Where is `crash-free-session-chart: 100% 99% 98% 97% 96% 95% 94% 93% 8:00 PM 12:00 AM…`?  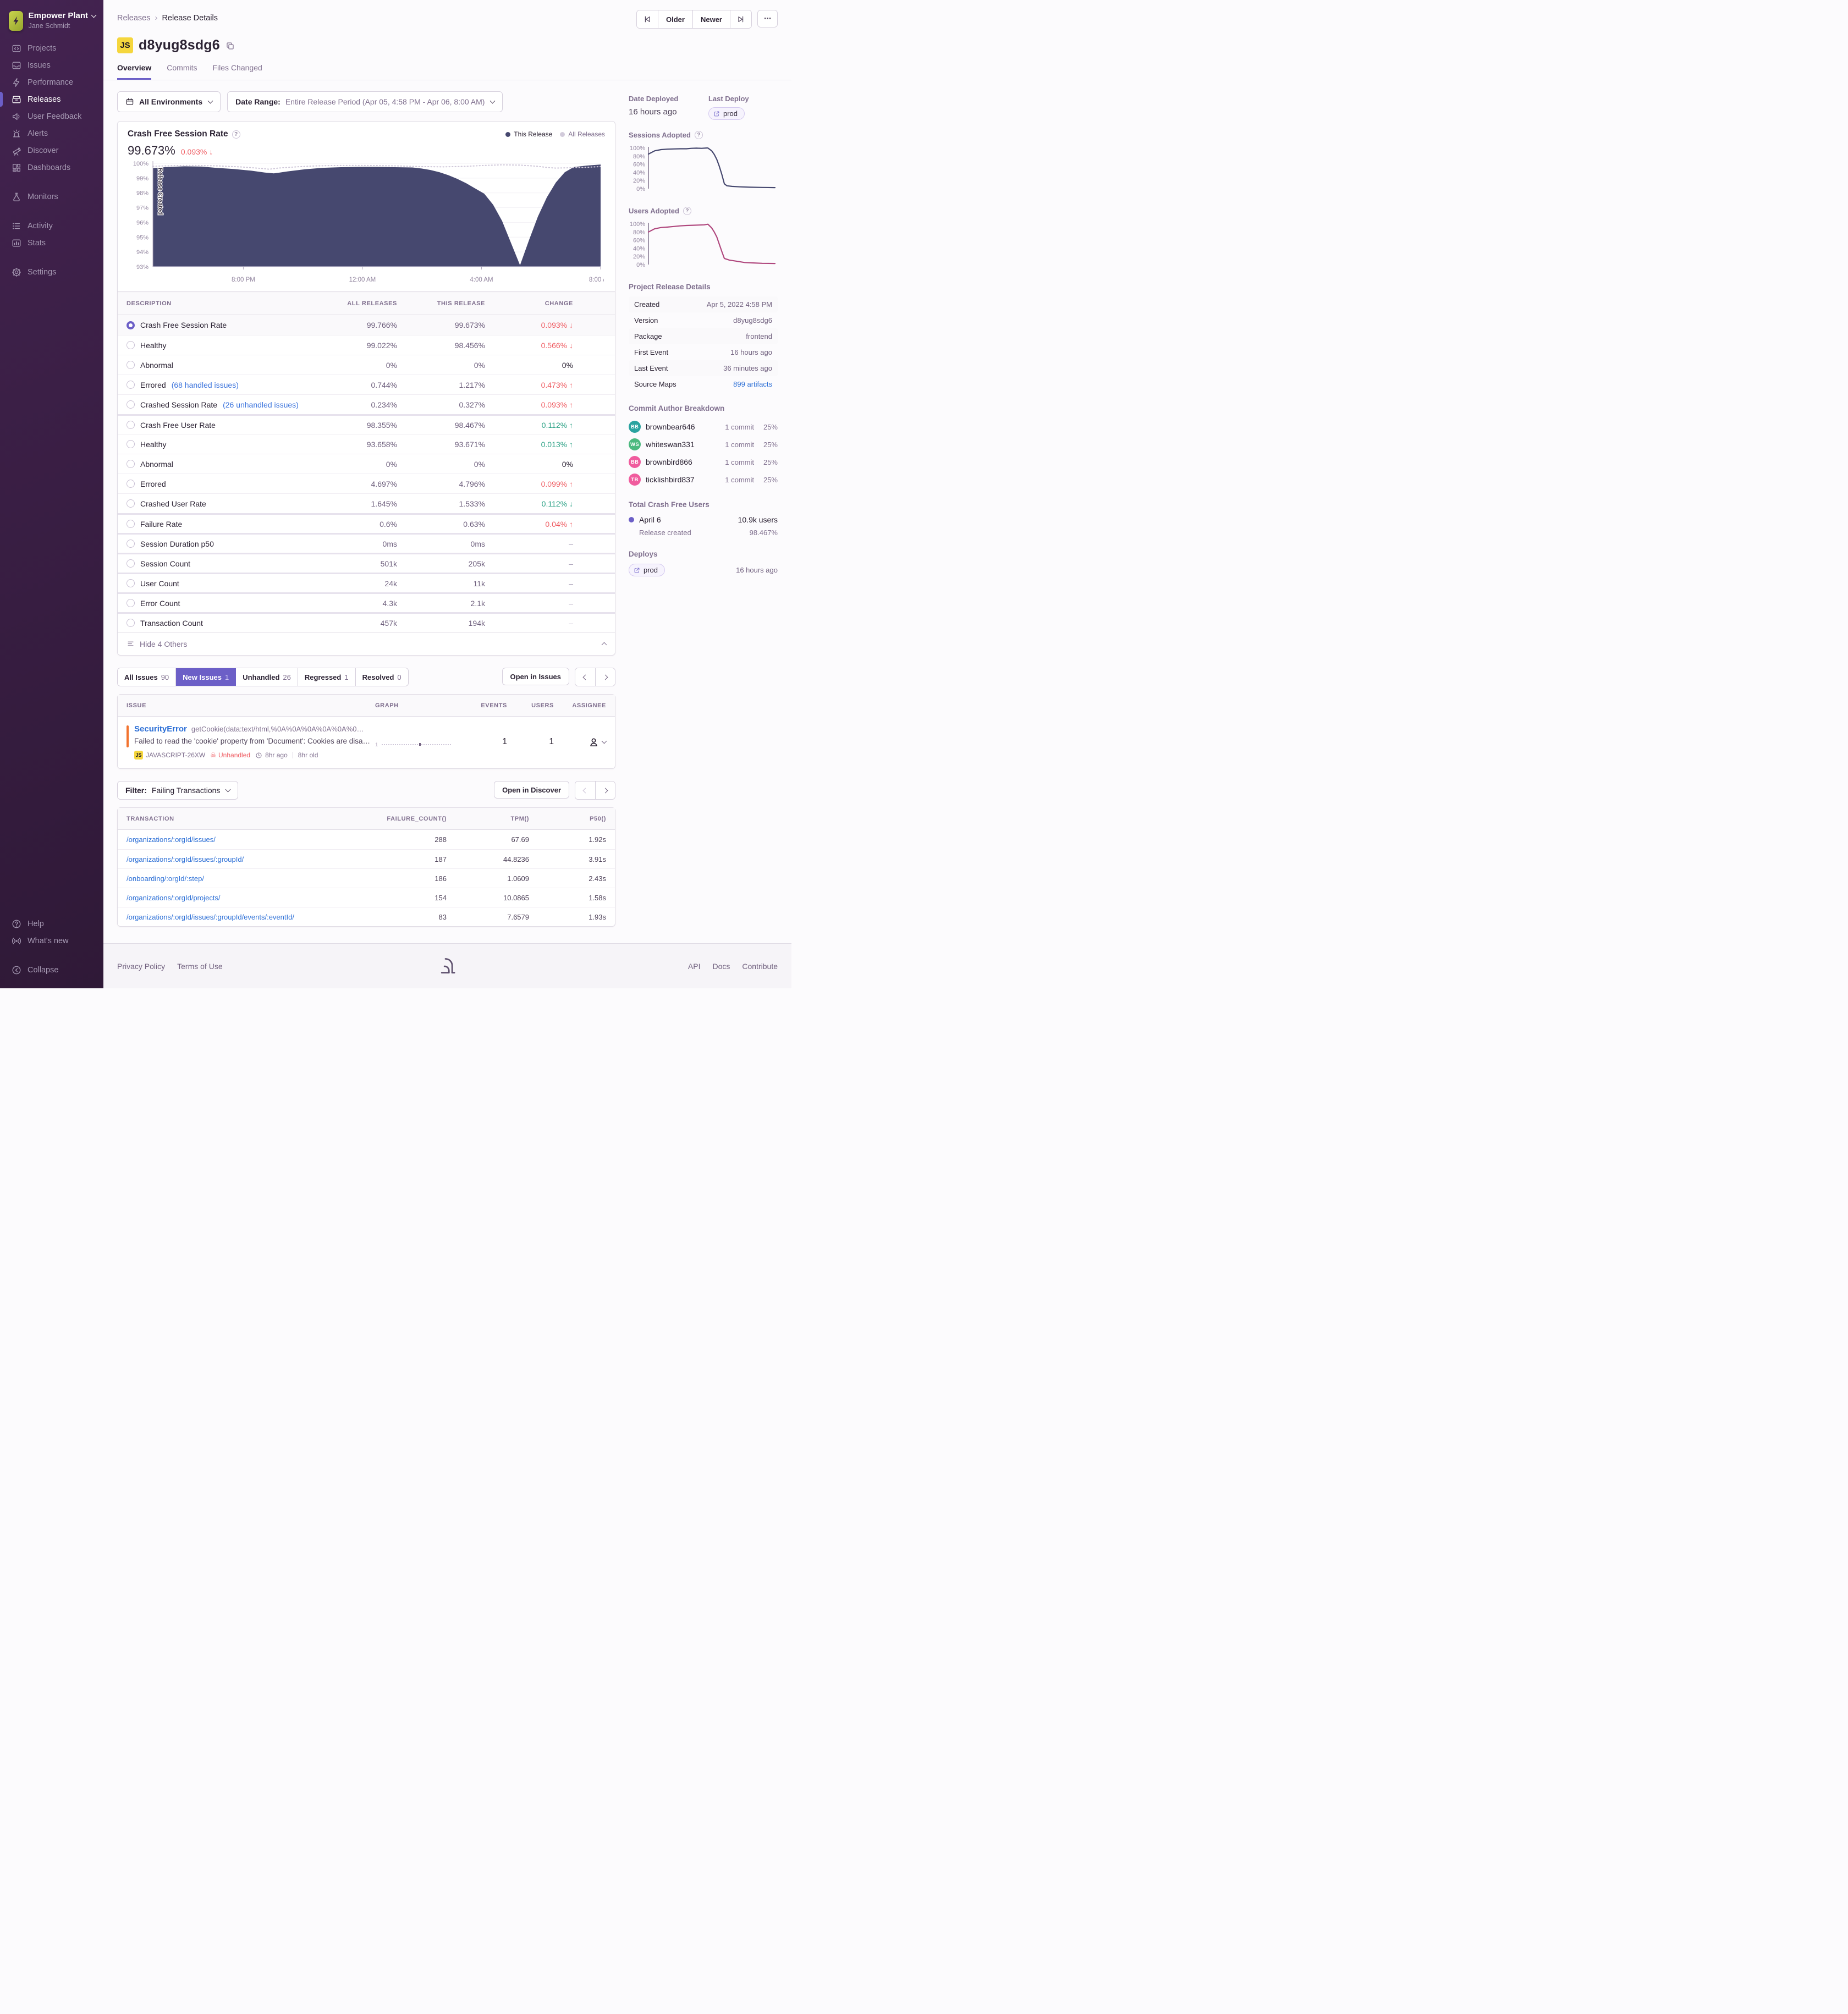
crash-free-session-chart: 100% 99% 98% 97% 96% 95% 94% 93% 8:00 PM 12:00 AM… is located at coordinates (370, 224).